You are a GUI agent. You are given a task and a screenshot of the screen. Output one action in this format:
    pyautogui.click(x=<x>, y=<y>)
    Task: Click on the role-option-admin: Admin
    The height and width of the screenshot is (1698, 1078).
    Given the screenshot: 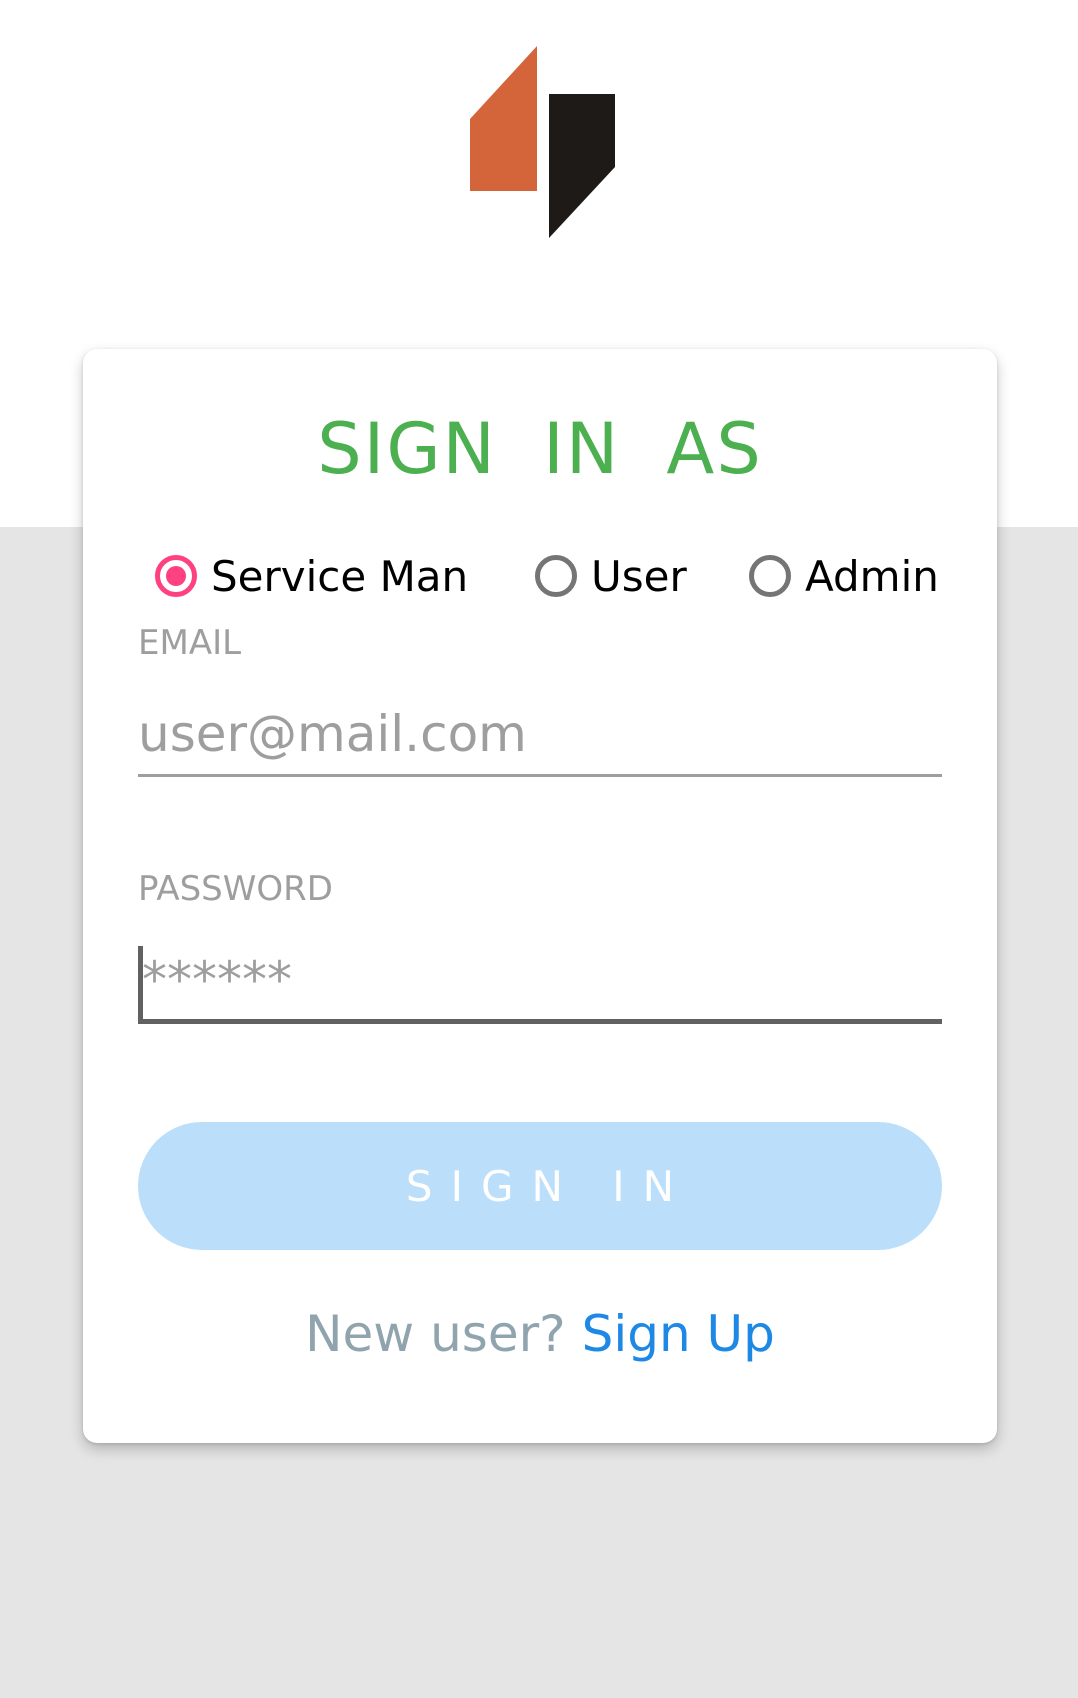 What is the action you would take?
    pyautogui.click(x=844, y=576)
    